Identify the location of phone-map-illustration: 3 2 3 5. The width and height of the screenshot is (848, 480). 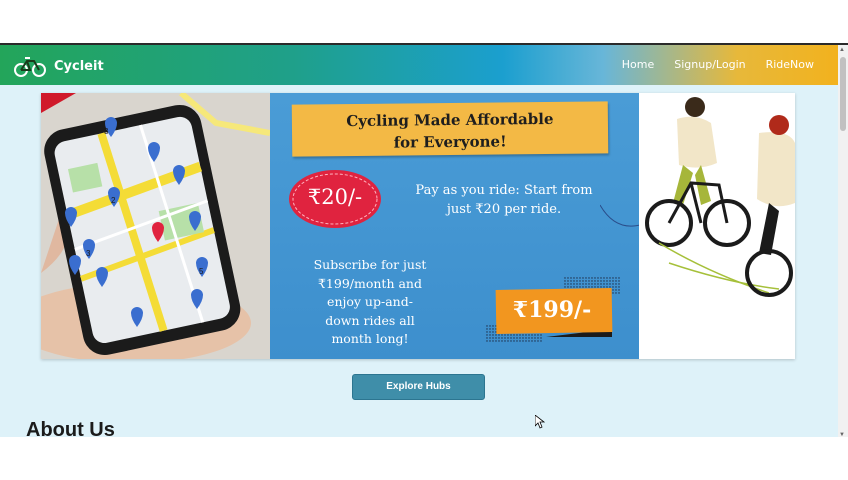
(155, 226).